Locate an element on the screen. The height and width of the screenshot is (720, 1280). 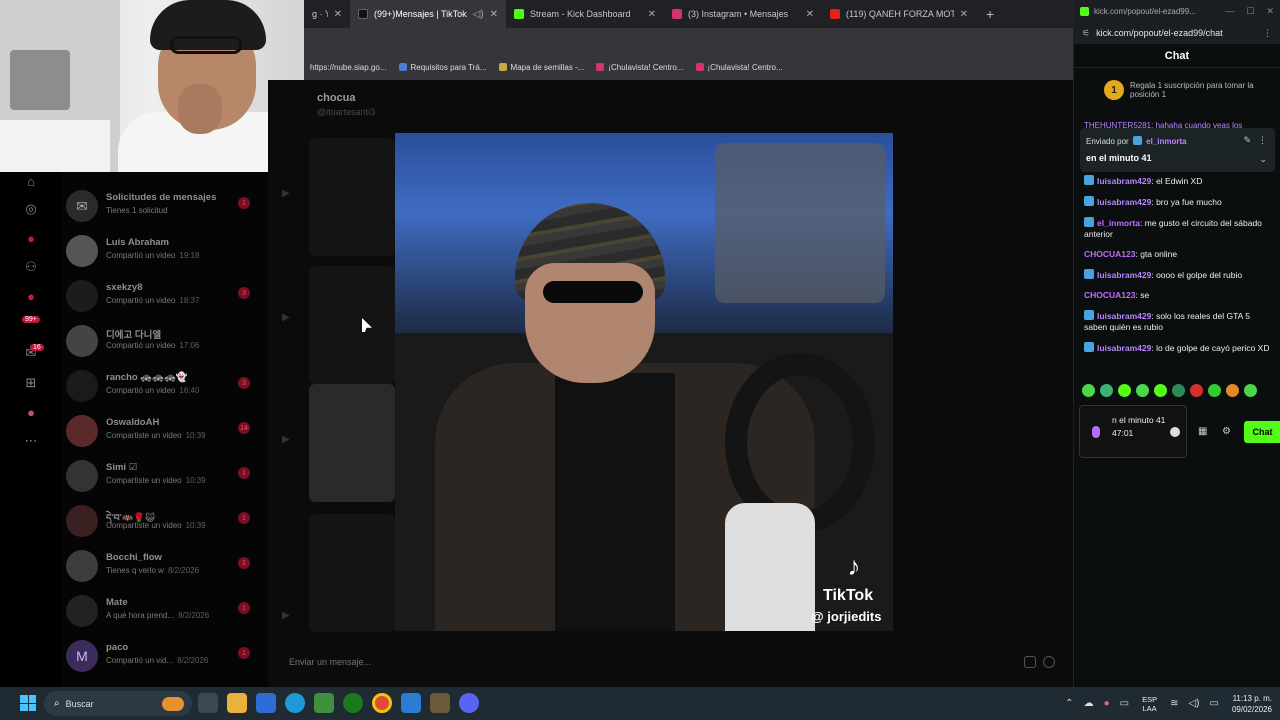
message-row: rancho 🚓🚓🚓👻 Compartió un video 16:40 3 is located at coordinates (165, 386).